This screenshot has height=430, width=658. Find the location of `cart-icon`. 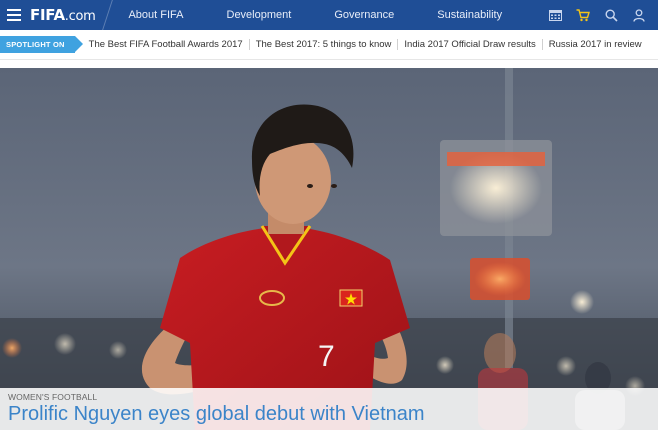

cart-icon is located at coordinates (583, 15).